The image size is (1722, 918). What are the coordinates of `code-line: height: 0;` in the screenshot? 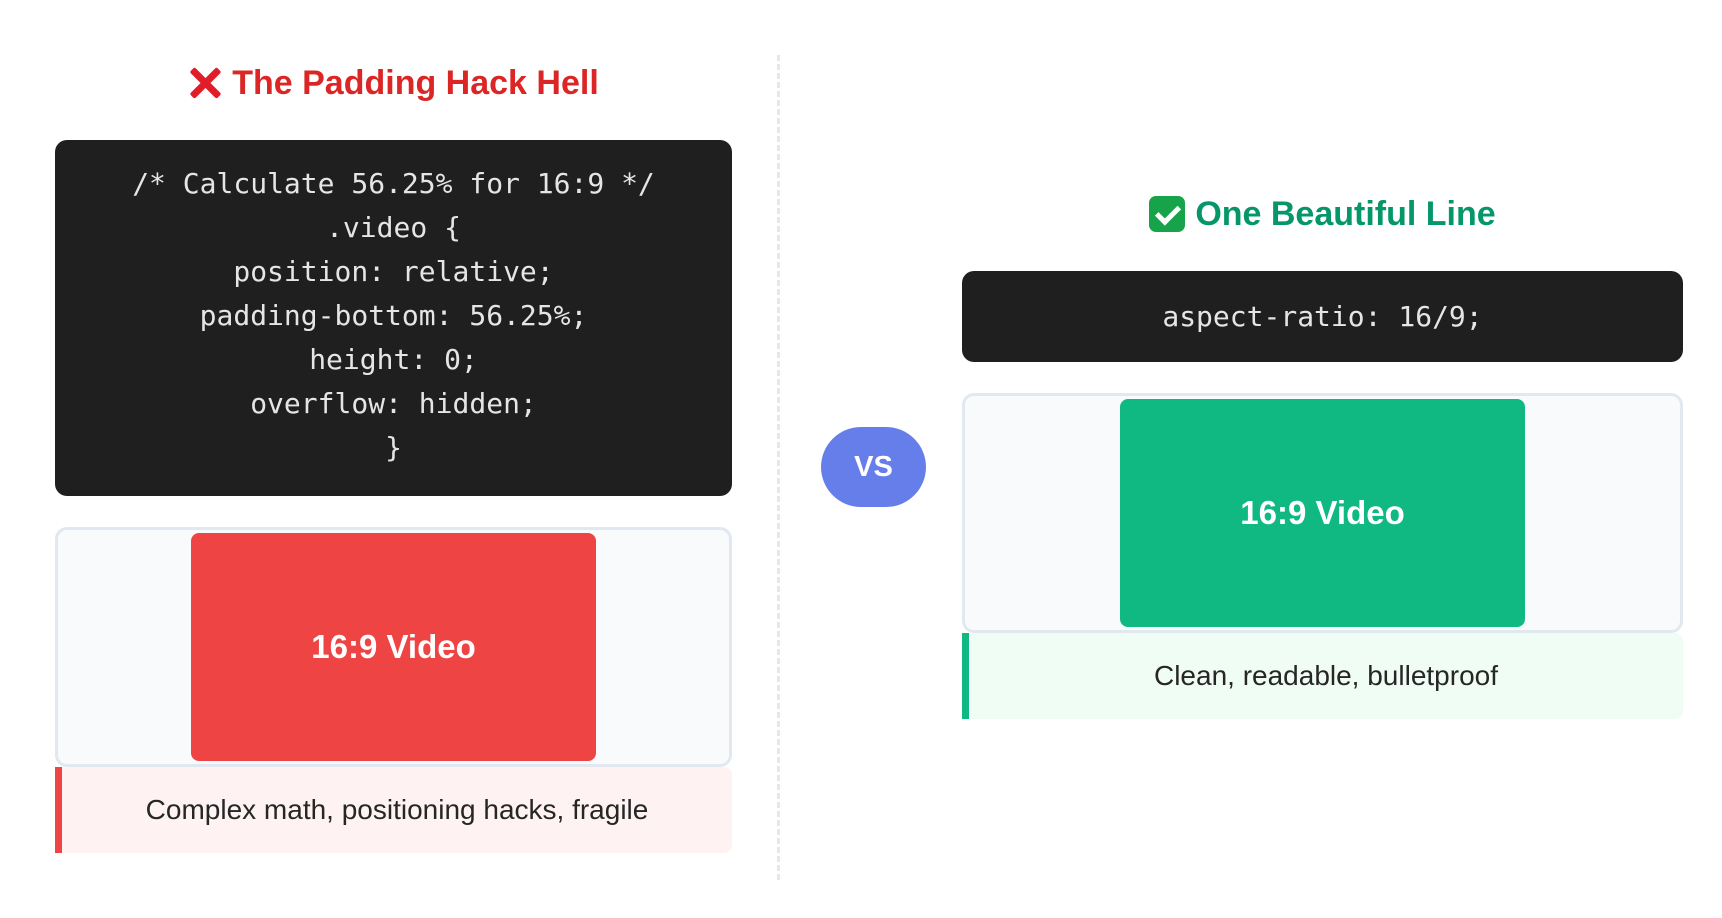 It's located at (393, 359).